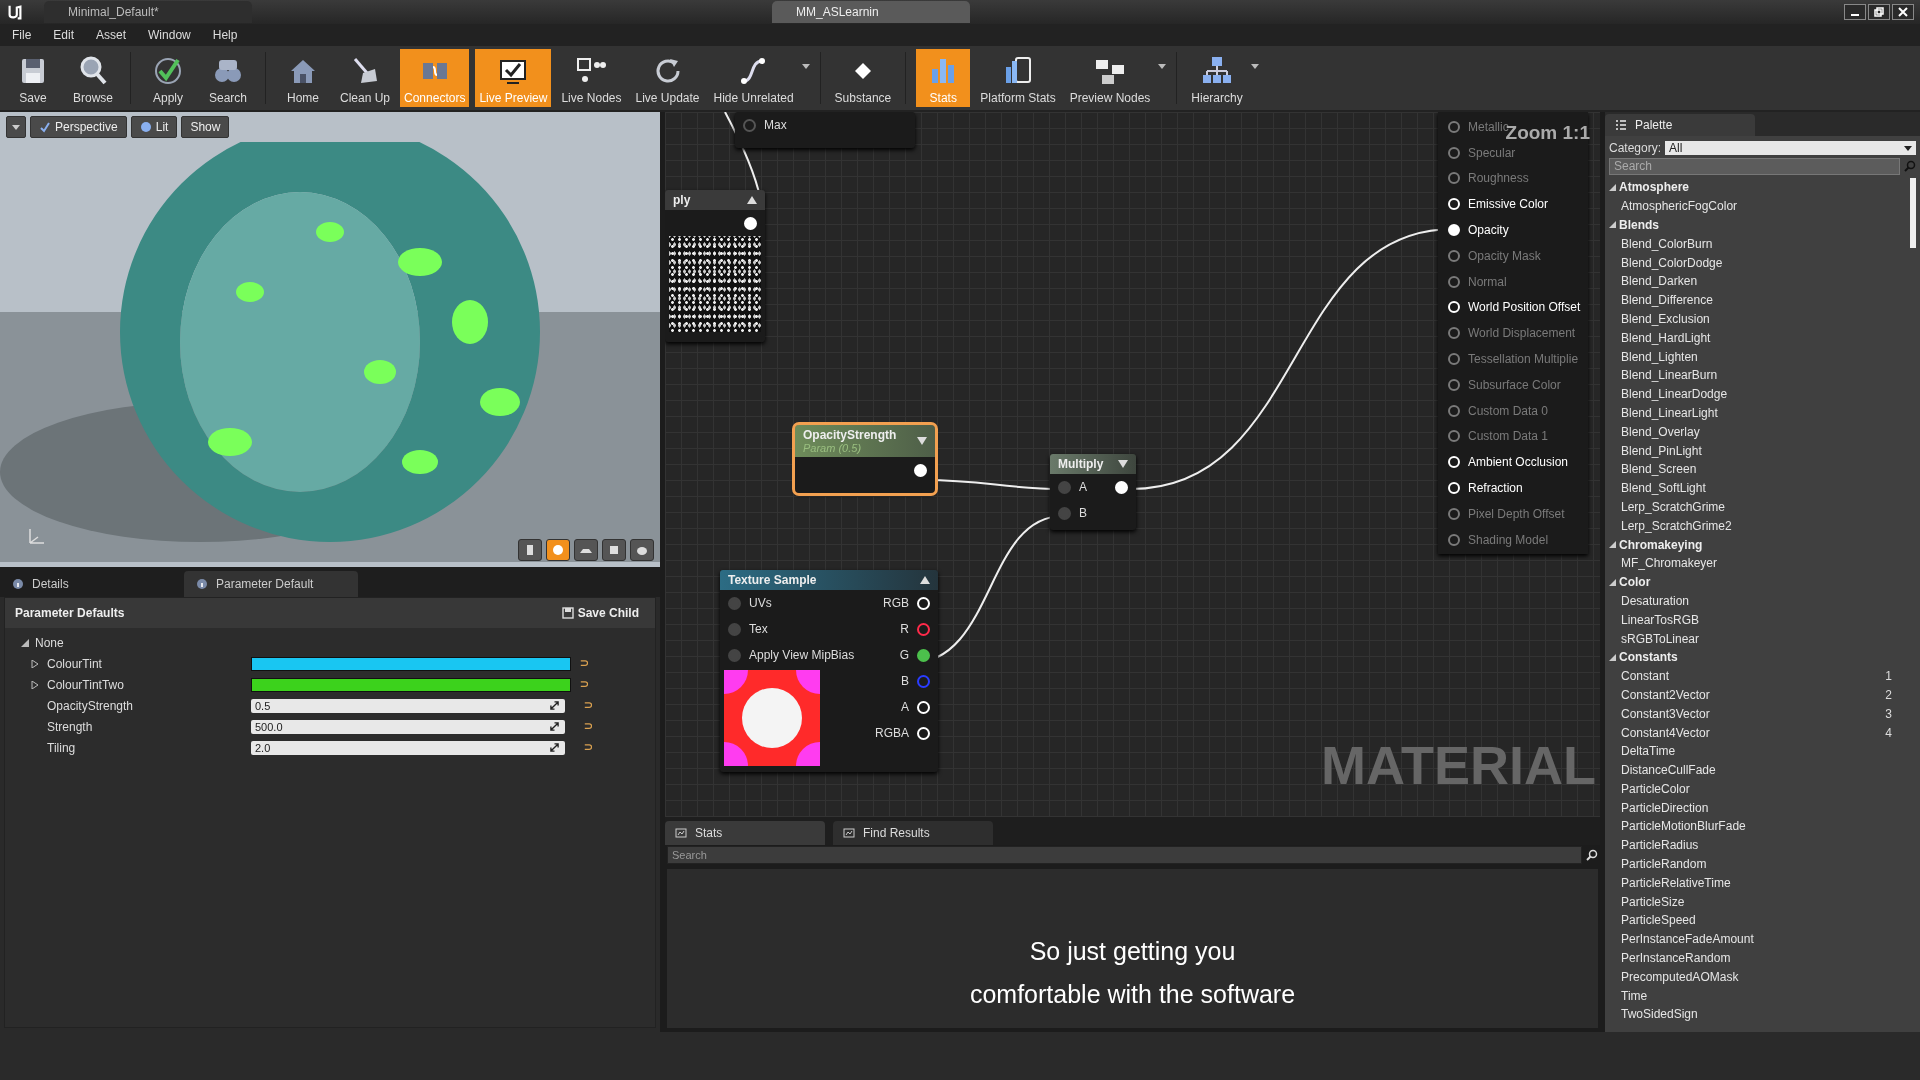 This screenshot has width=1920, height=1080. I want to click on palette-item: Blend_Lighten, so click(1659, 356).